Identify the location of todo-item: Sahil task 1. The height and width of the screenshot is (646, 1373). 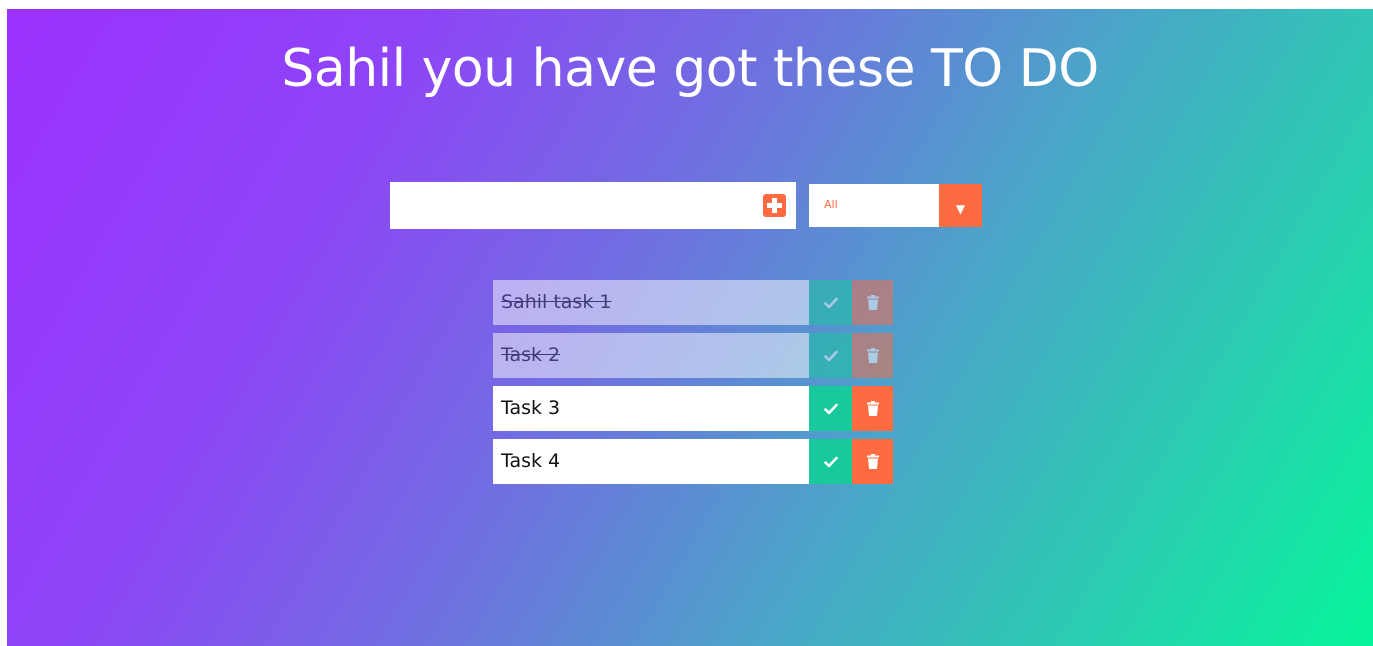
(693, 302).